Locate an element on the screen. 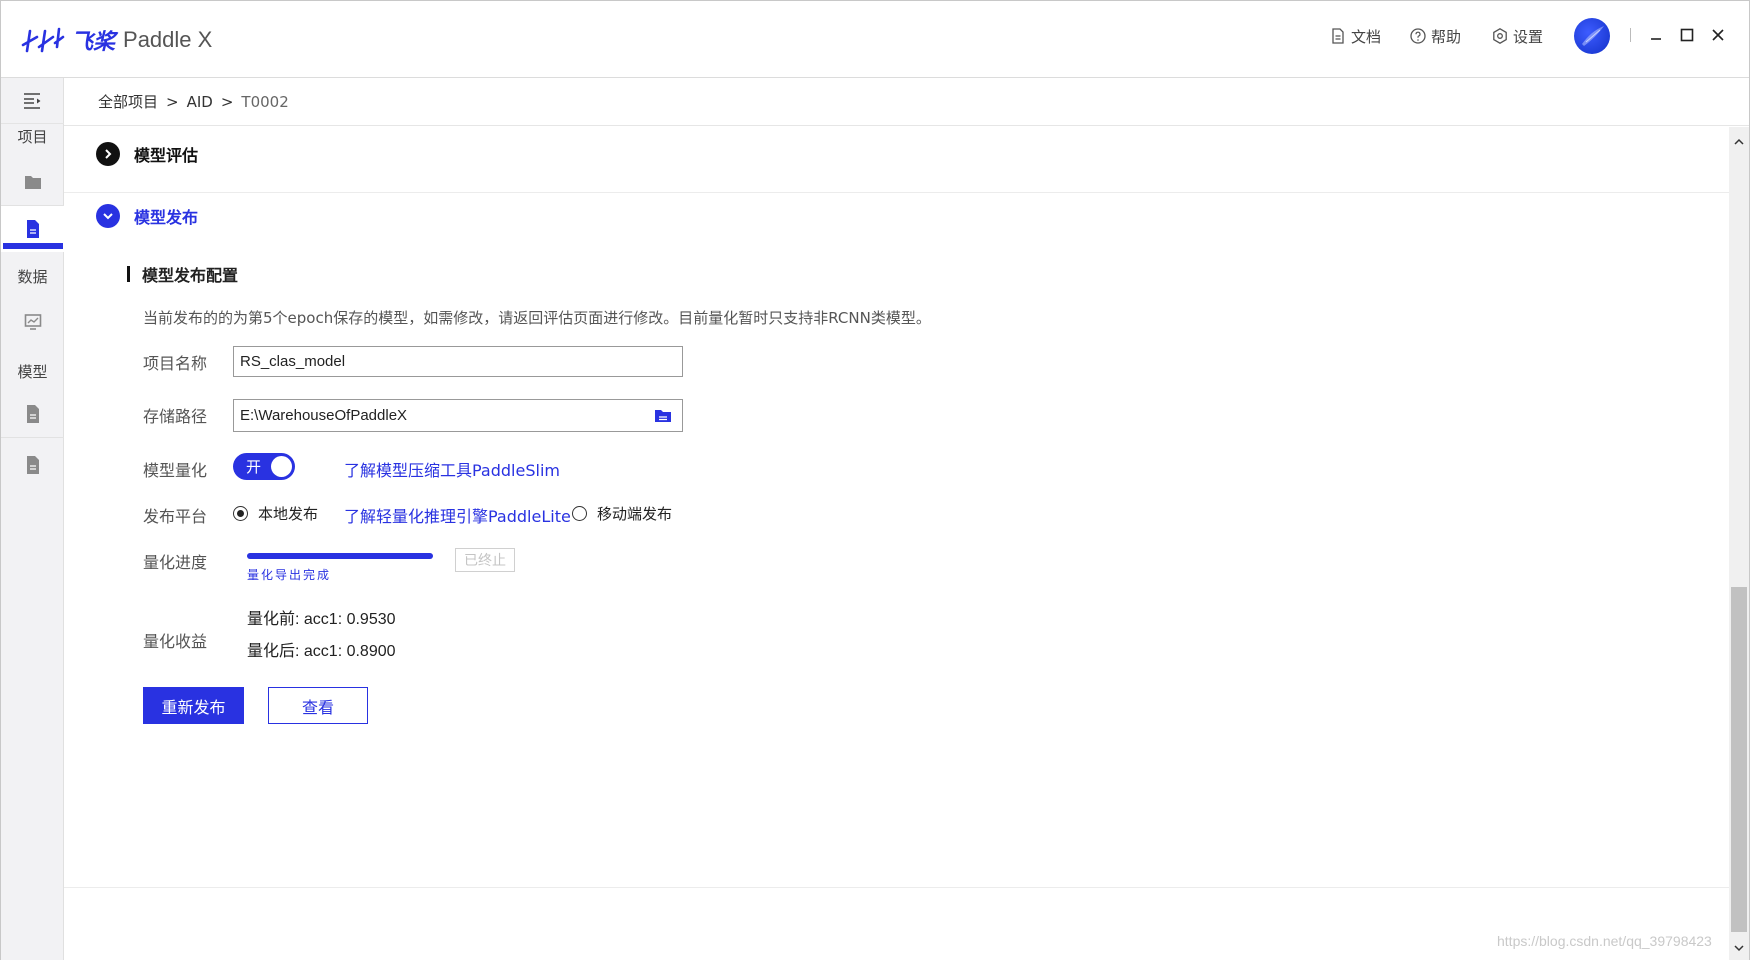  vertical-scrollbar is located at coordinates (1739, 543).